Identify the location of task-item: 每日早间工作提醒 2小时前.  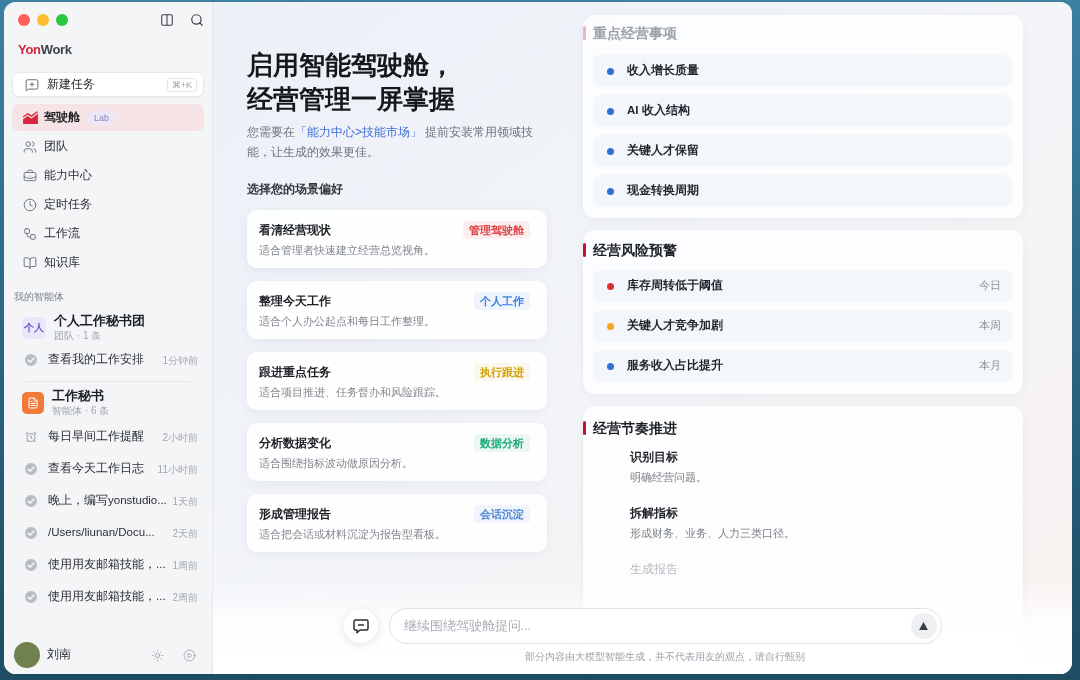
(108, 437).